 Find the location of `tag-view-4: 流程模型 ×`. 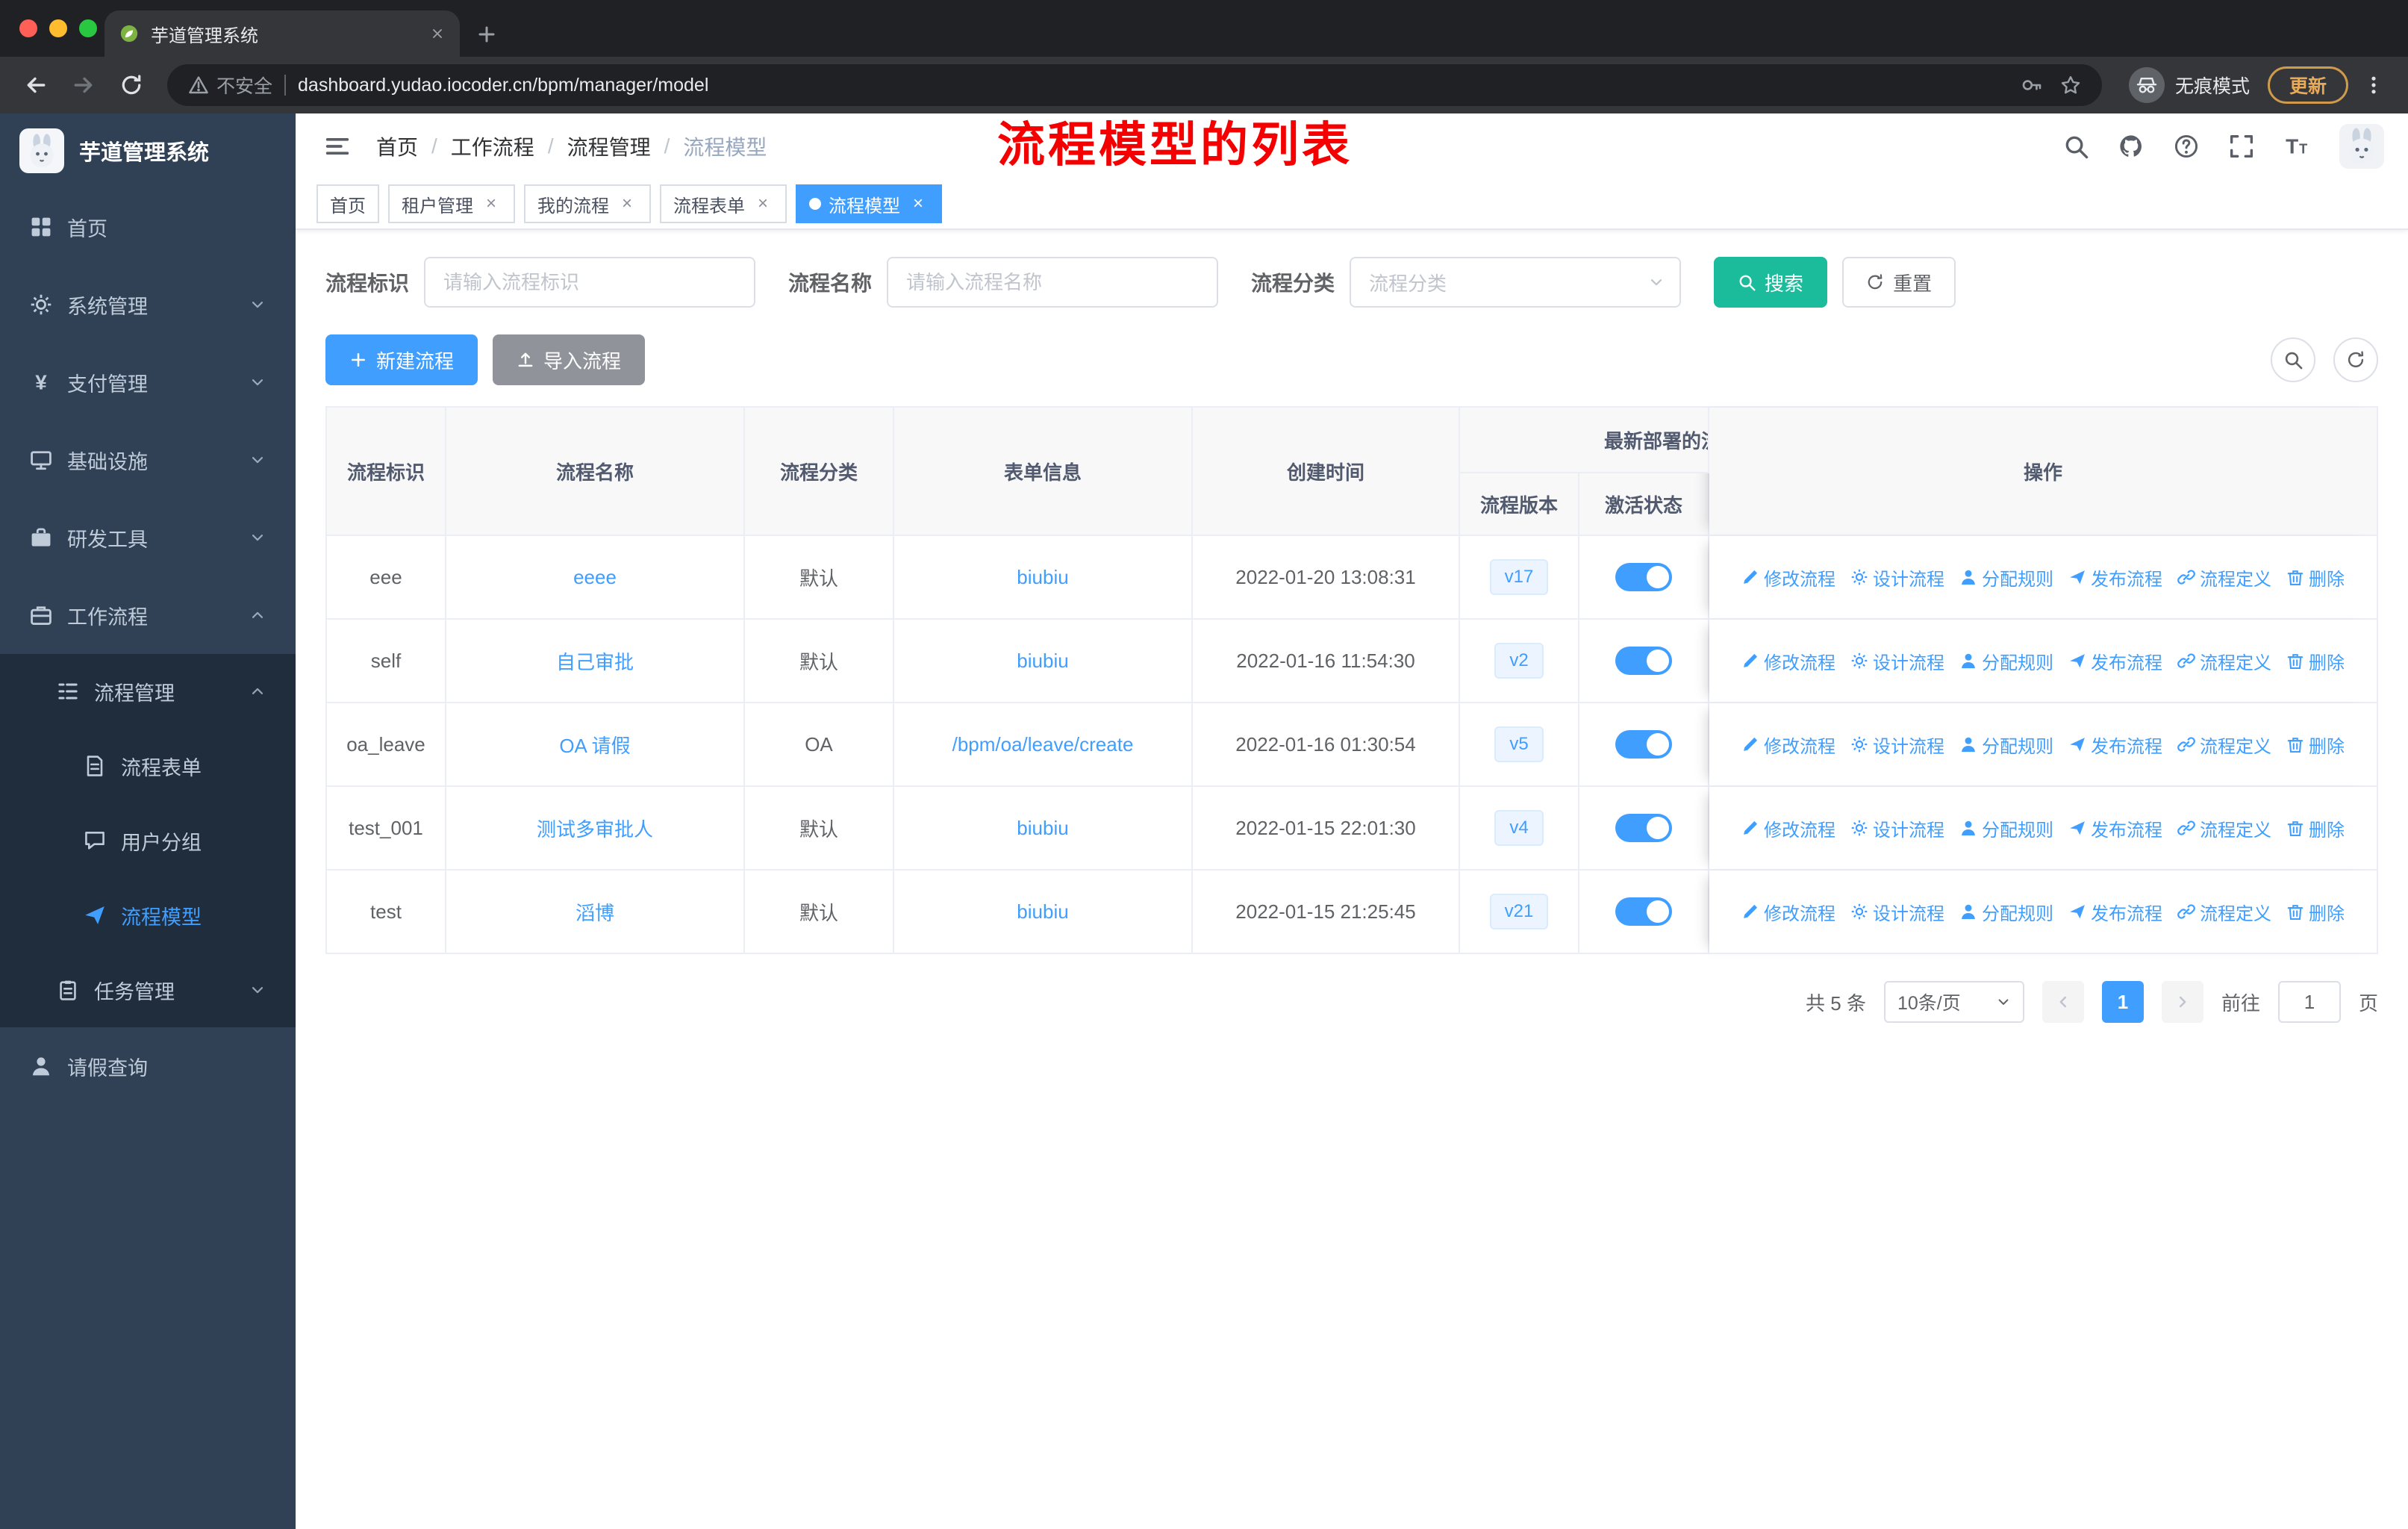

tag-view-4: 流程模型 × is located at coordinates (869, 203).